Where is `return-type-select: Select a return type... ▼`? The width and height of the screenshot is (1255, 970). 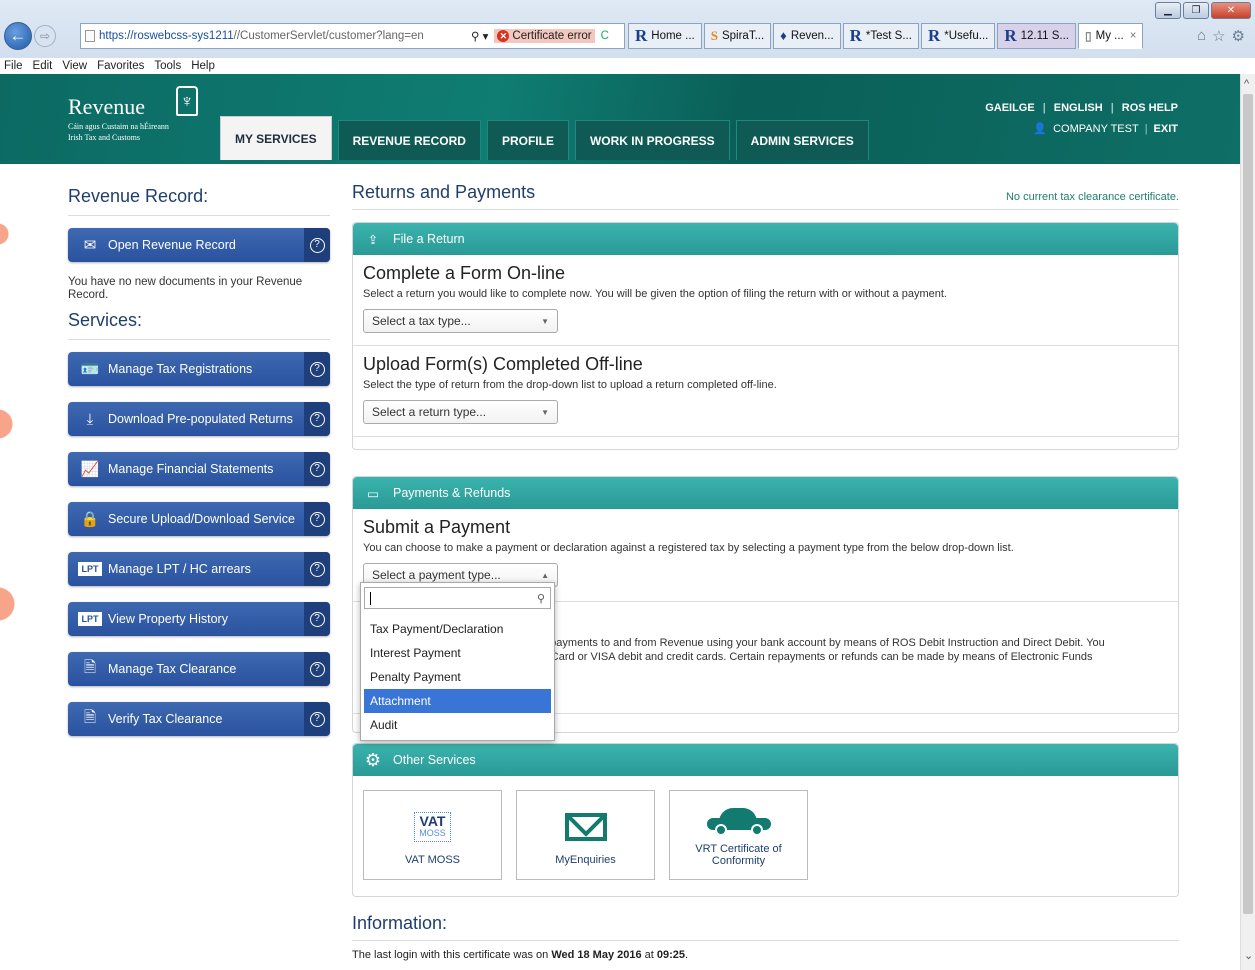 return-type-select: Select a return type... ▼ is located at coordinates (460, 412).